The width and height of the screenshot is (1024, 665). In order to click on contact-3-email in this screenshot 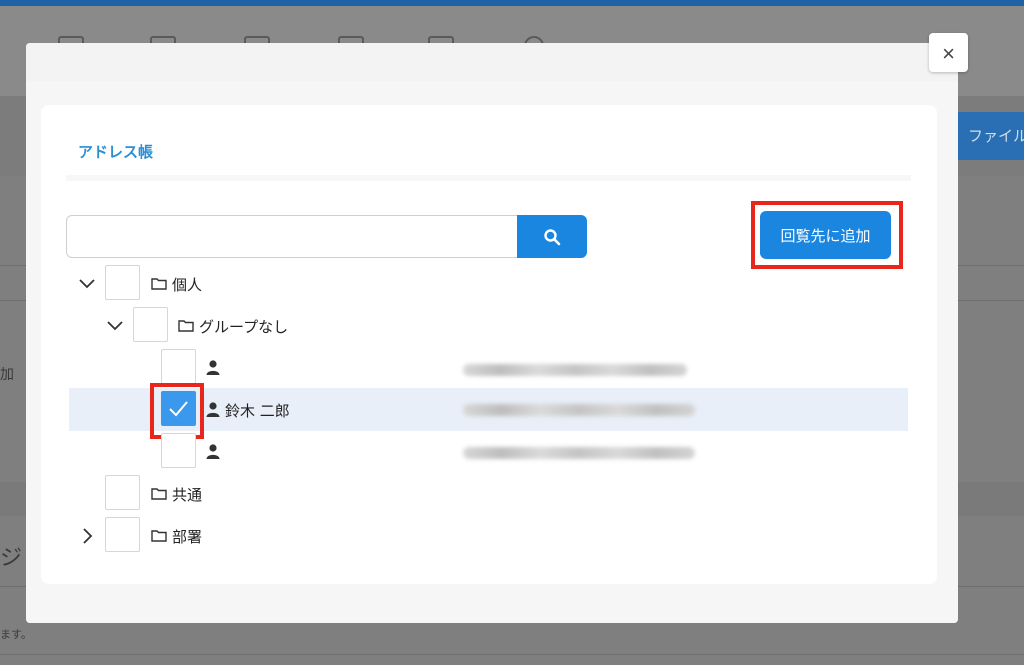, I will do `click(579, 453)`.